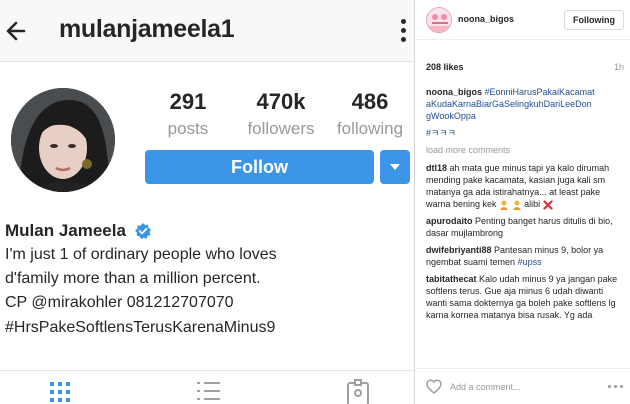 The image size is (630, 404). I want to click on bio-line-3: CP @mirakohler 081212707070, so click(119, 303).